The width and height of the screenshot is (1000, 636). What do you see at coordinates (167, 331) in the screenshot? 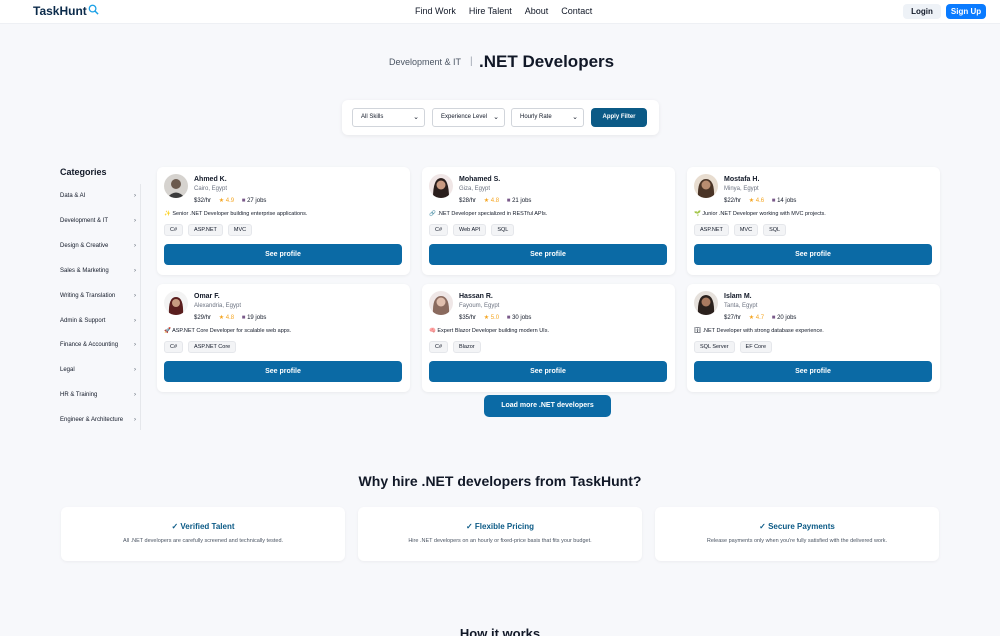
I see `rocket-icon: 🚀` at bounding box center [167, 331].